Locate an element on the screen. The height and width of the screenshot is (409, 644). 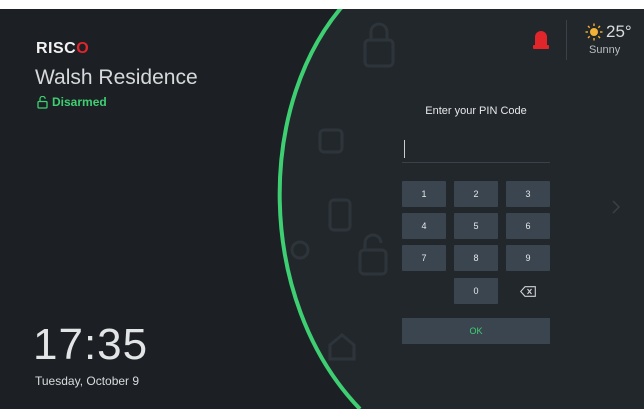
key-2: 2 is located at coordinates (476, 194).